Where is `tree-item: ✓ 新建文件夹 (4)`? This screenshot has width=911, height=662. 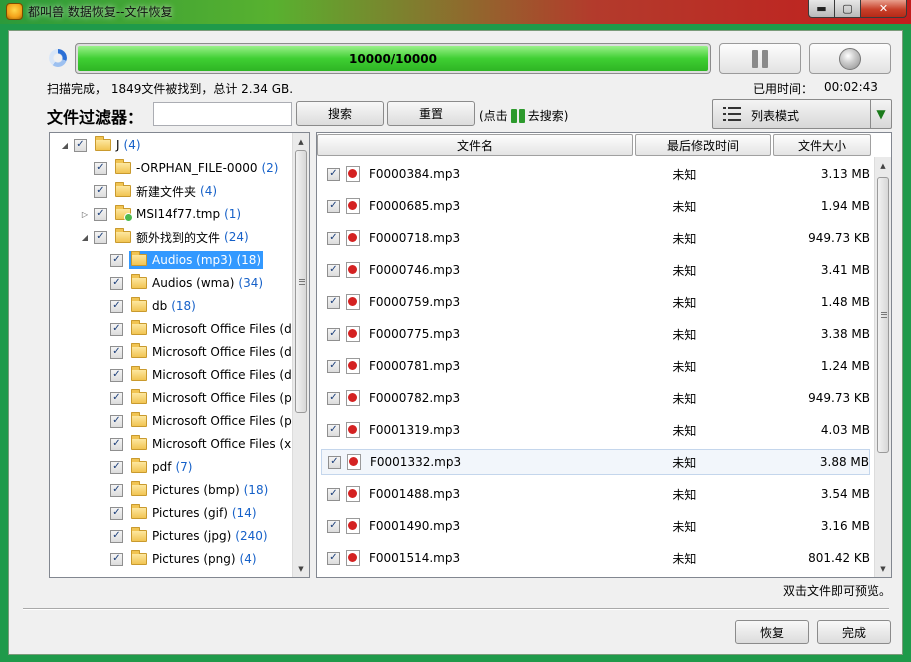
tree-item: ✓ 新建文件夹 (4) is located at coordinates (149, 191).